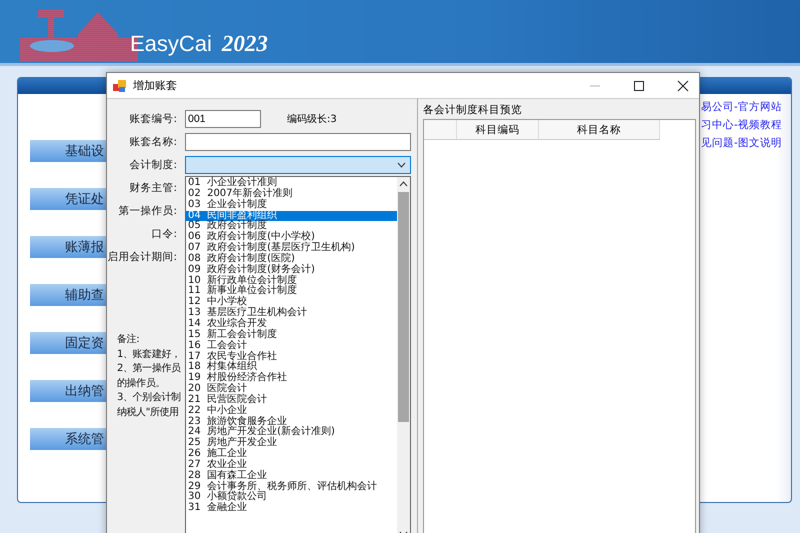  Describe the element at coordinates (498, 129) in the screenshot. I see `column-header: 科目编码` at that location.